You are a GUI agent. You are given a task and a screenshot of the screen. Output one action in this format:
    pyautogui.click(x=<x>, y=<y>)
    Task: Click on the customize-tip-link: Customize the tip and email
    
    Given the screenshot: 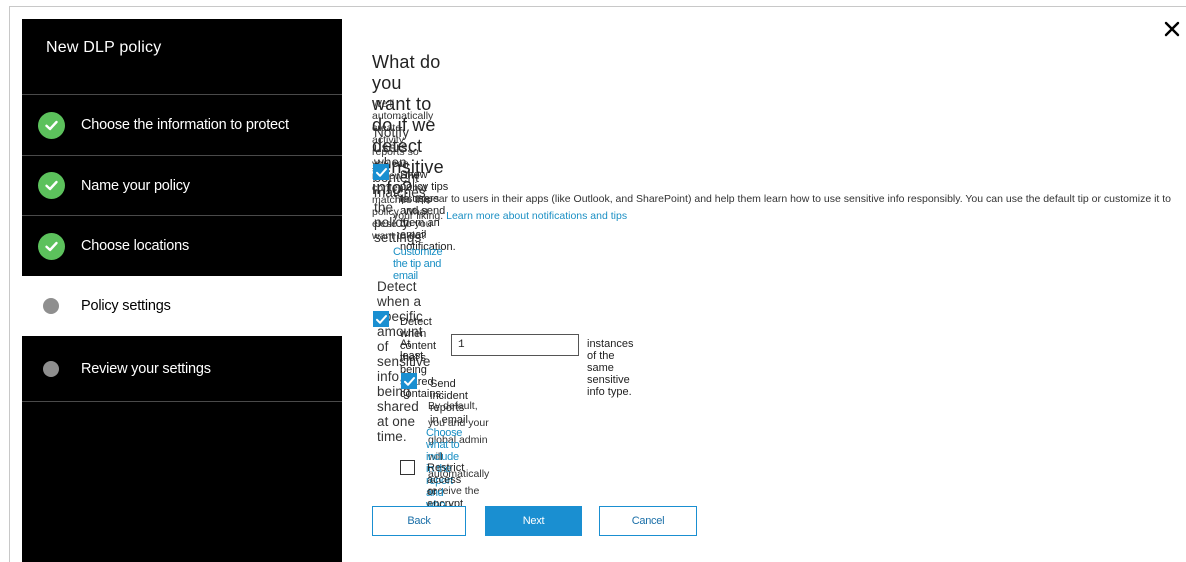 What is the action you would take?
    pyautogui.click(x=418, y=264)
    